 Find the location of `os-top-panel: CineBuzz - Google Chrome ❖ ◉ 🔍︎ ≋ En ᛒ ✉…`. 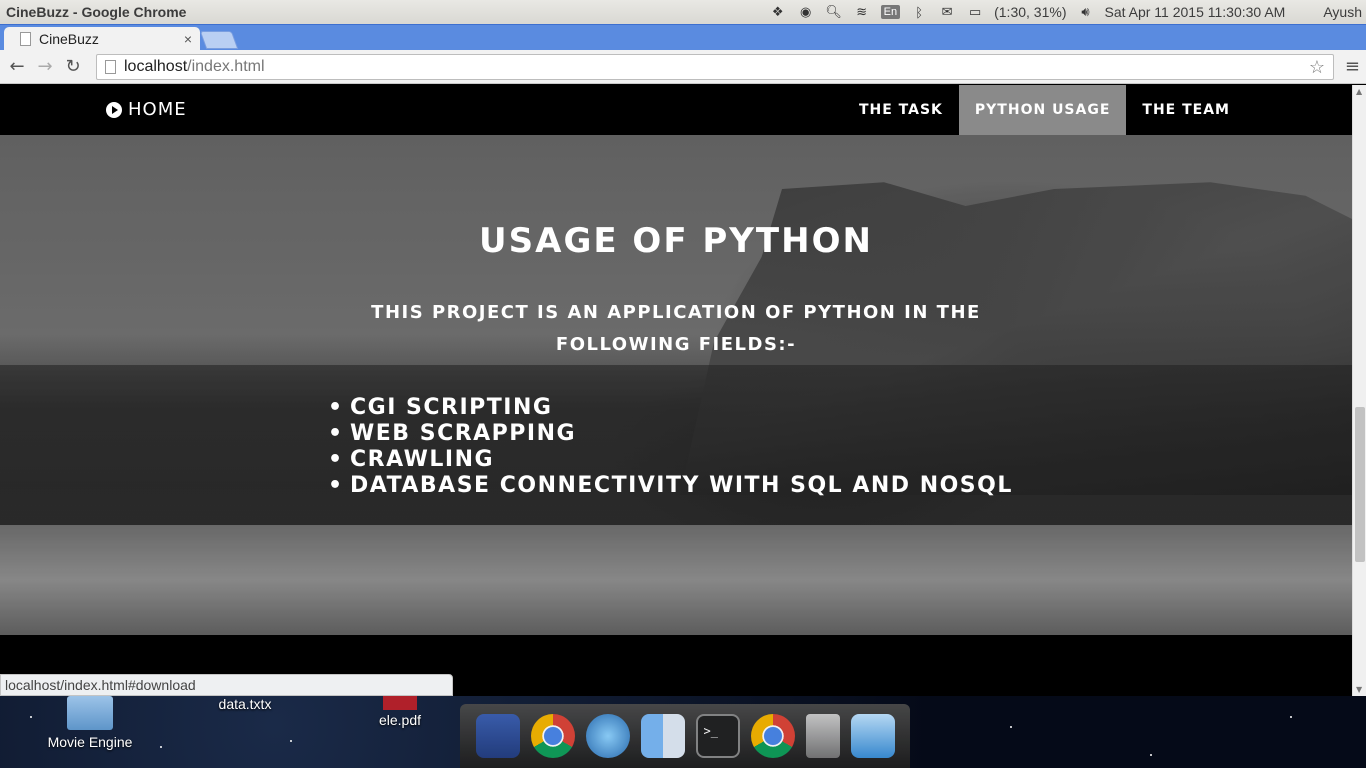

os-top-panel: CineBuzz - Google Chrome ❖ ◉ 🔍︎ ≋ En ᛒ ✉… is located at coordinates (683, 12).